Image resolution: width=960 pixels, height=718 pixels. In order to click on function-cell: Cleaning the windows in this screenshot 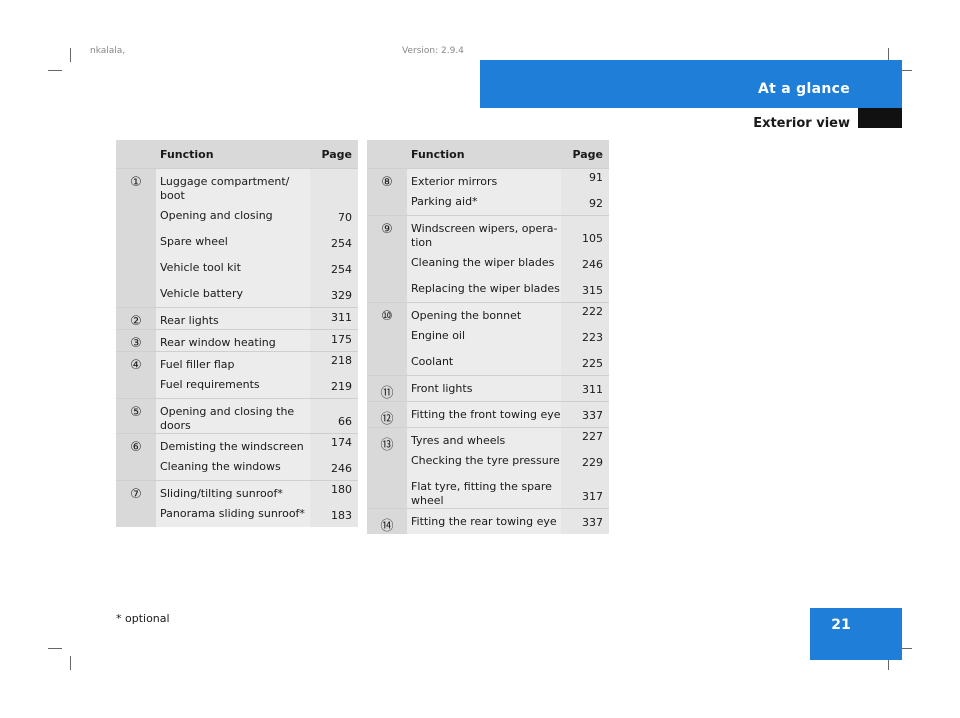, I will do `click(233, 467)`.